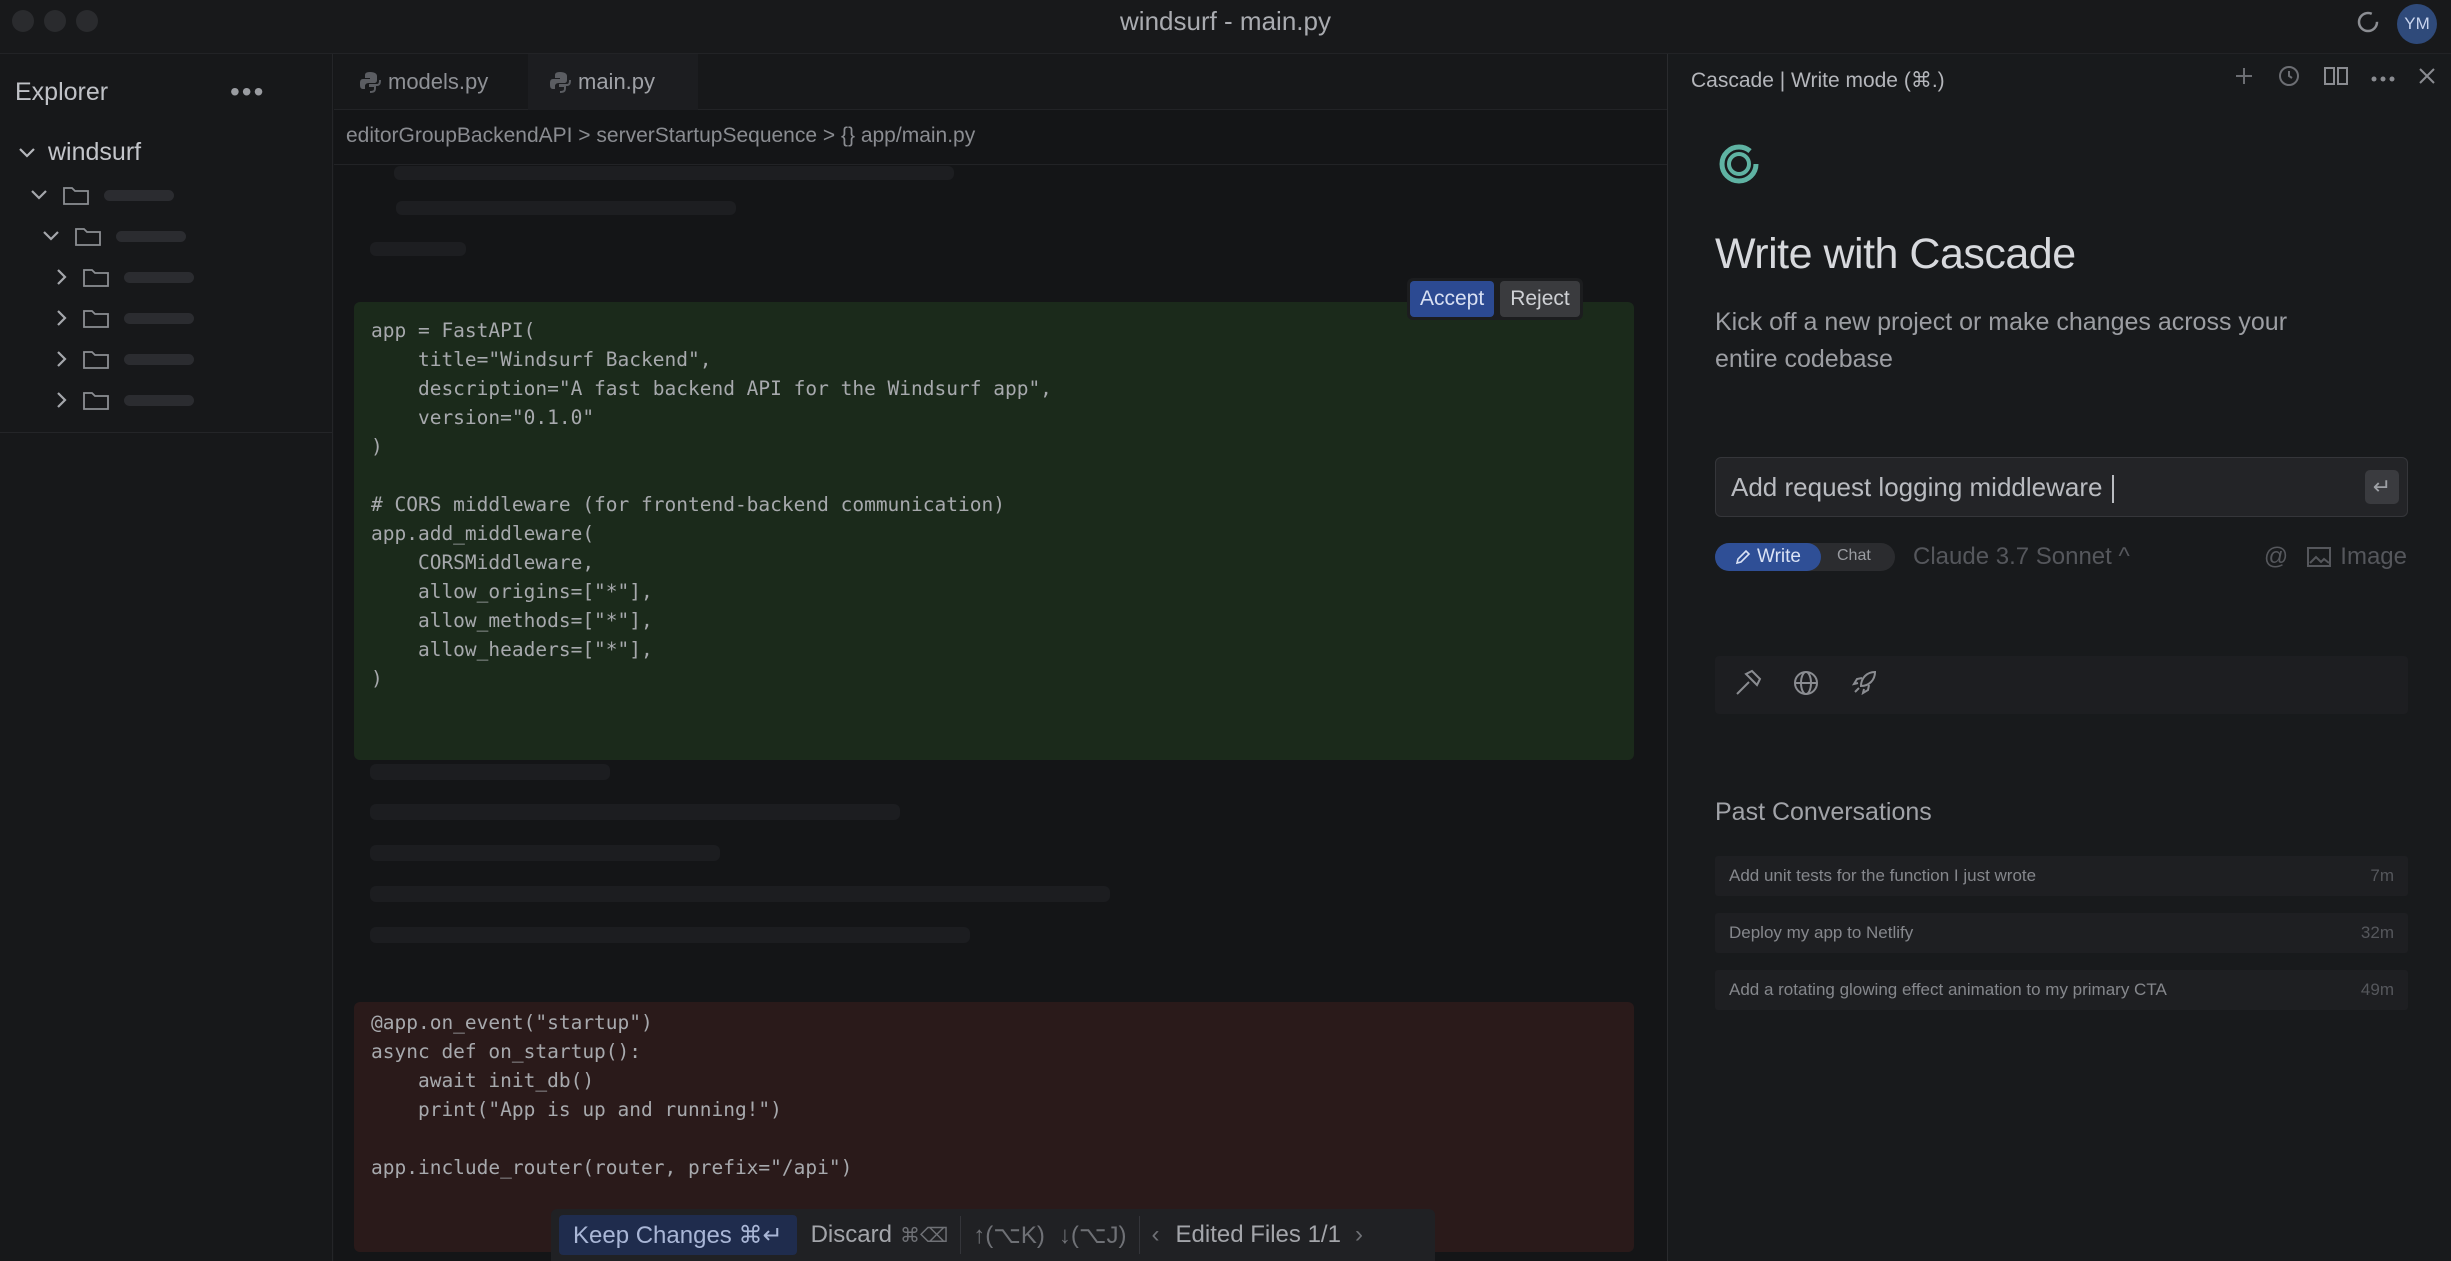 Image resolution: width=2451 pixels, height=1261 pixels. I want to click on rocket-icon, so click(1864, 685).